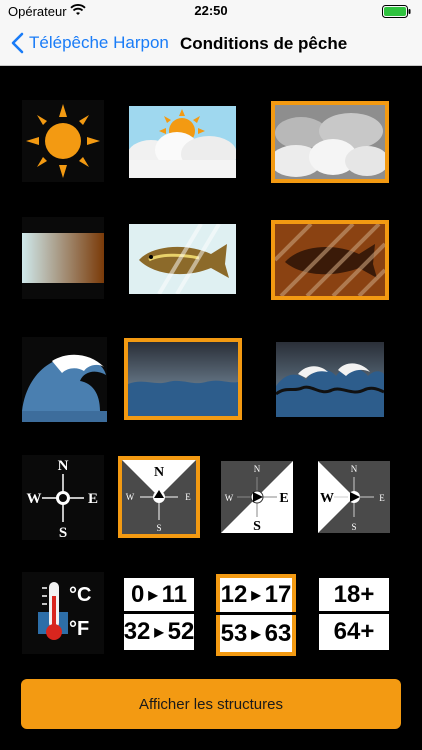 This screenshot has height=750, width=422. I want to click on navigation-bar: Télépêche Harpon Conditions de pêche, so click(211, 45).